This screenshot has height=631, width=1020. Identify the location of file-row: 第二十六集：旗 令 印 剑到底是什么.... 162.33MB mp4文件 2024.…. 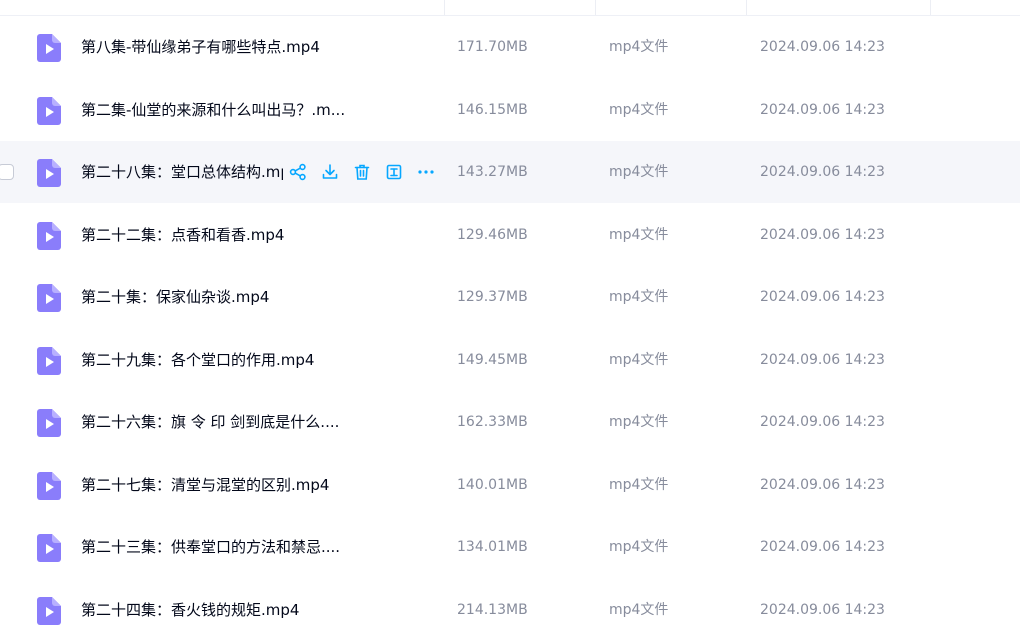
(510, 422).